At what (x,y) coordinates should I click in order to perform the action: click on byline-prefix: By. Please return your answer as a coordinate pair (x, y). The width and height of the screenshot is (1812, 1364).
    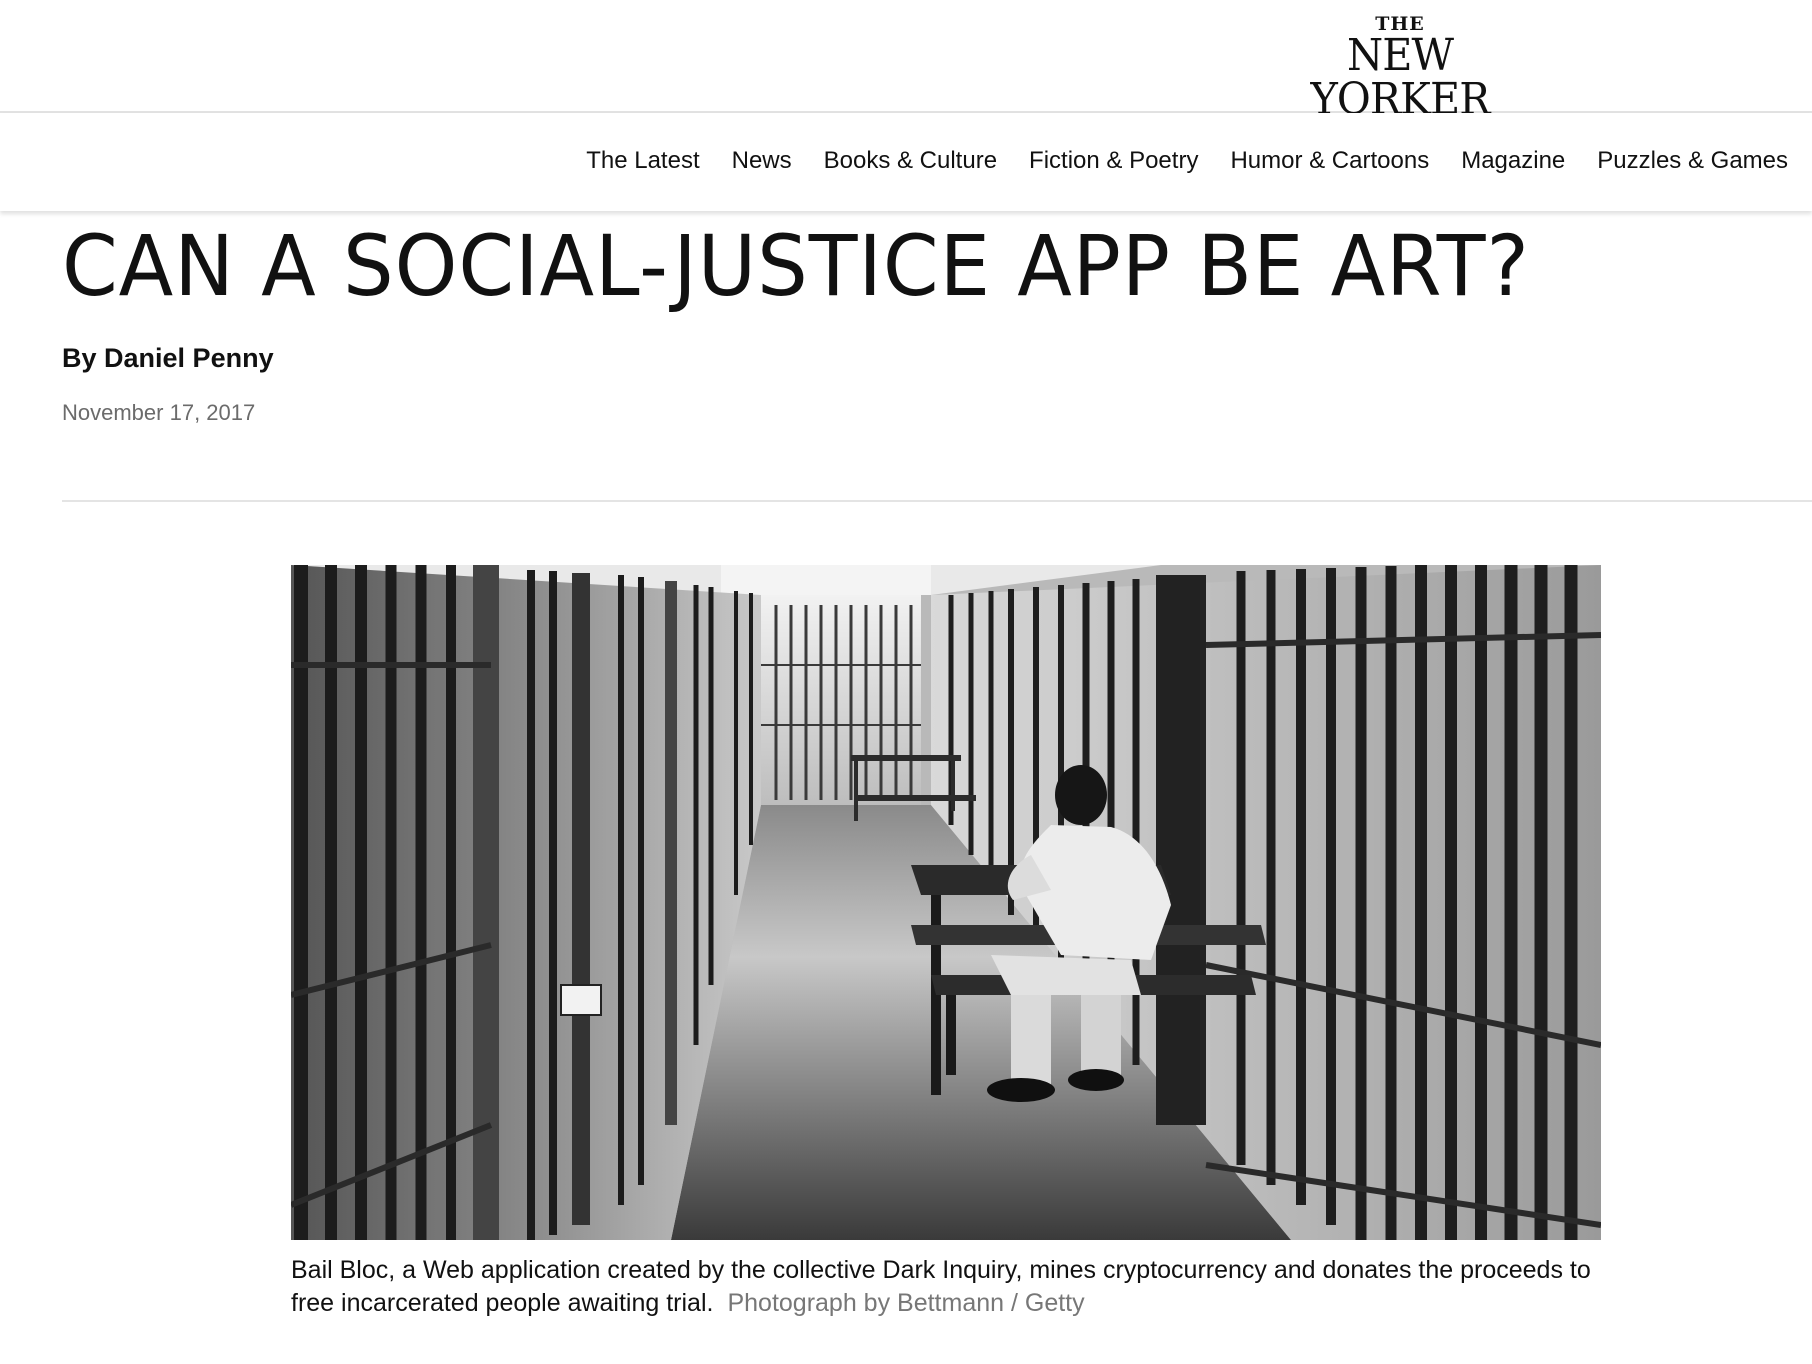
    Looking at the image, I should click on (83, 358).